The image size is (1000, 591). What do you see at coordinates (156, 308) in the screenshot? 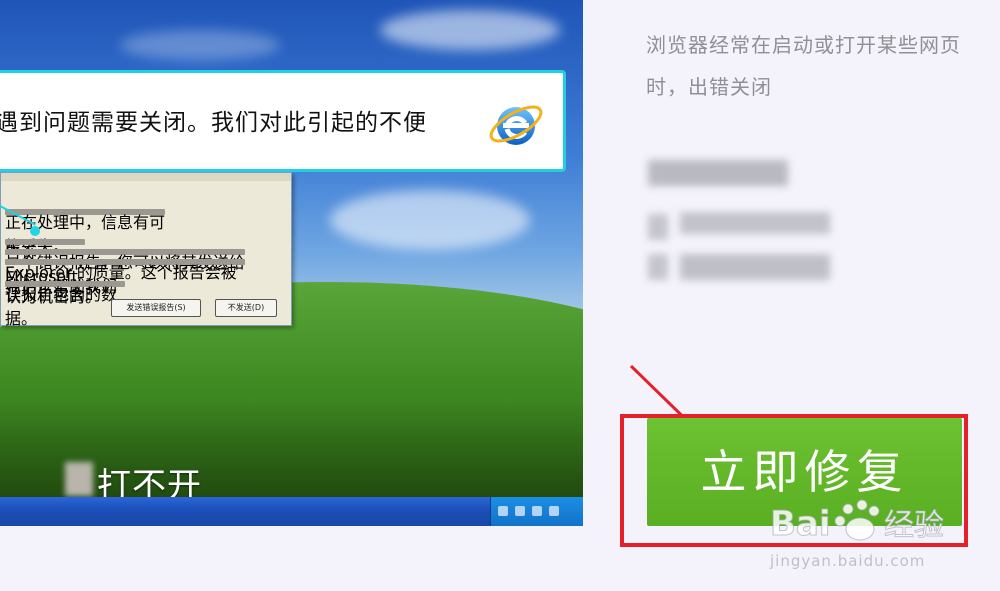
I see `send-error-report-button: 发送错误报告(S)` at bounding box center [156, 308].